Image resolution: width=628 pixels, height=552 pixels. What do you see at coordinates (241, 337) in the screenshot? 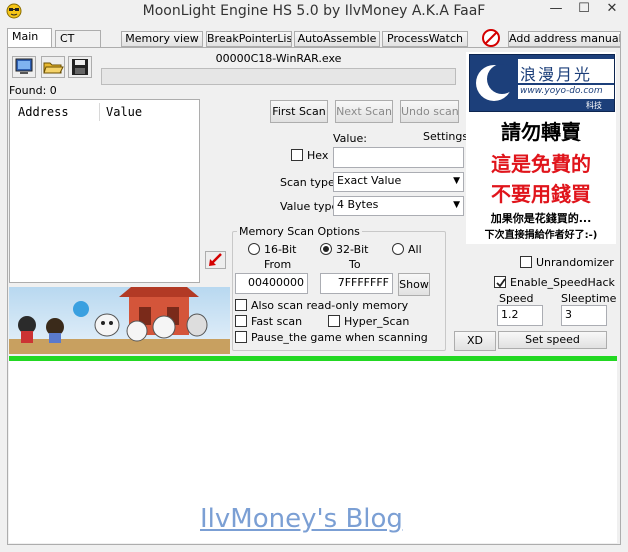
I see `pause-game-checkbox` at bounding box center [241, 337].